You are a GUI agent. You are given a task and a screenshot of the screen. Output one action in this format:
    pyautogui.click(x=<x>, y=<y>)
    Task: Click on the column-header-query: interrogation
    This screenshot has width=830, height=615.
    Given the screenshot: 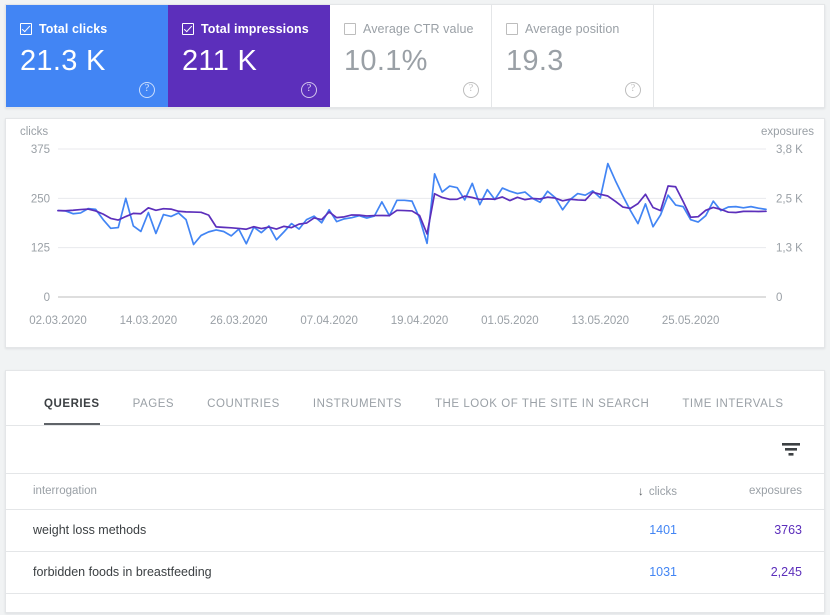 What is the action you would take?
    pyautogui.click(x=286, y=492)
    